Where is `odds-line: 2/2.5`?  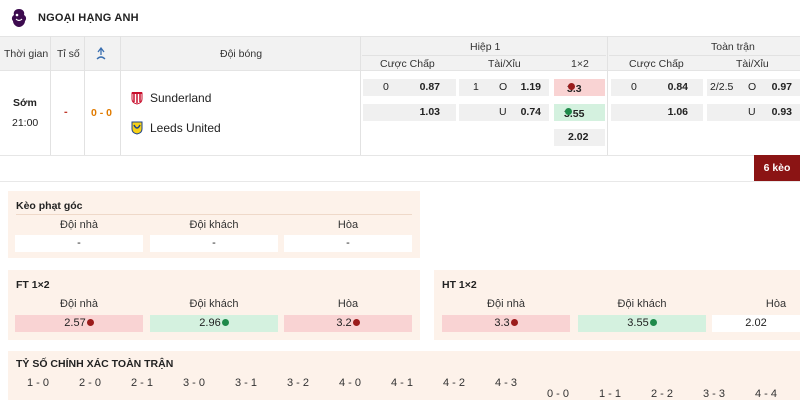 odds-line: 2/2.5 is located at coordinates (722, 87).